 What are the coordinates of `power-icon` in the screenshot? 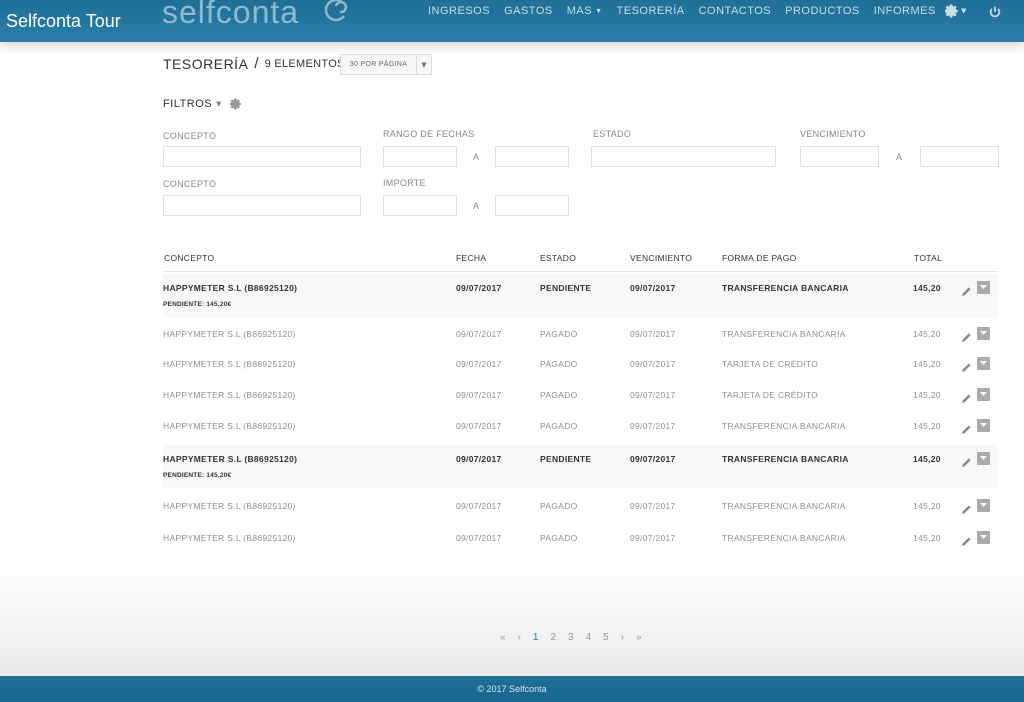 It's located at (995, 12).